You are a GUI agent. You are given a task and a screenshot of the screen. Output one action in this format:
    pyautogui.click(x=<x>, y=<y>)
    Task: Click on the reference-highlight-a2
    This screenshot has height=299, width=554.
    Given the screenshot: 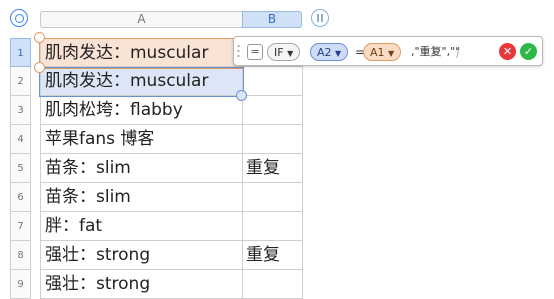 What is the action you would take?
    pyautogui.click(x=141, y=82)
    